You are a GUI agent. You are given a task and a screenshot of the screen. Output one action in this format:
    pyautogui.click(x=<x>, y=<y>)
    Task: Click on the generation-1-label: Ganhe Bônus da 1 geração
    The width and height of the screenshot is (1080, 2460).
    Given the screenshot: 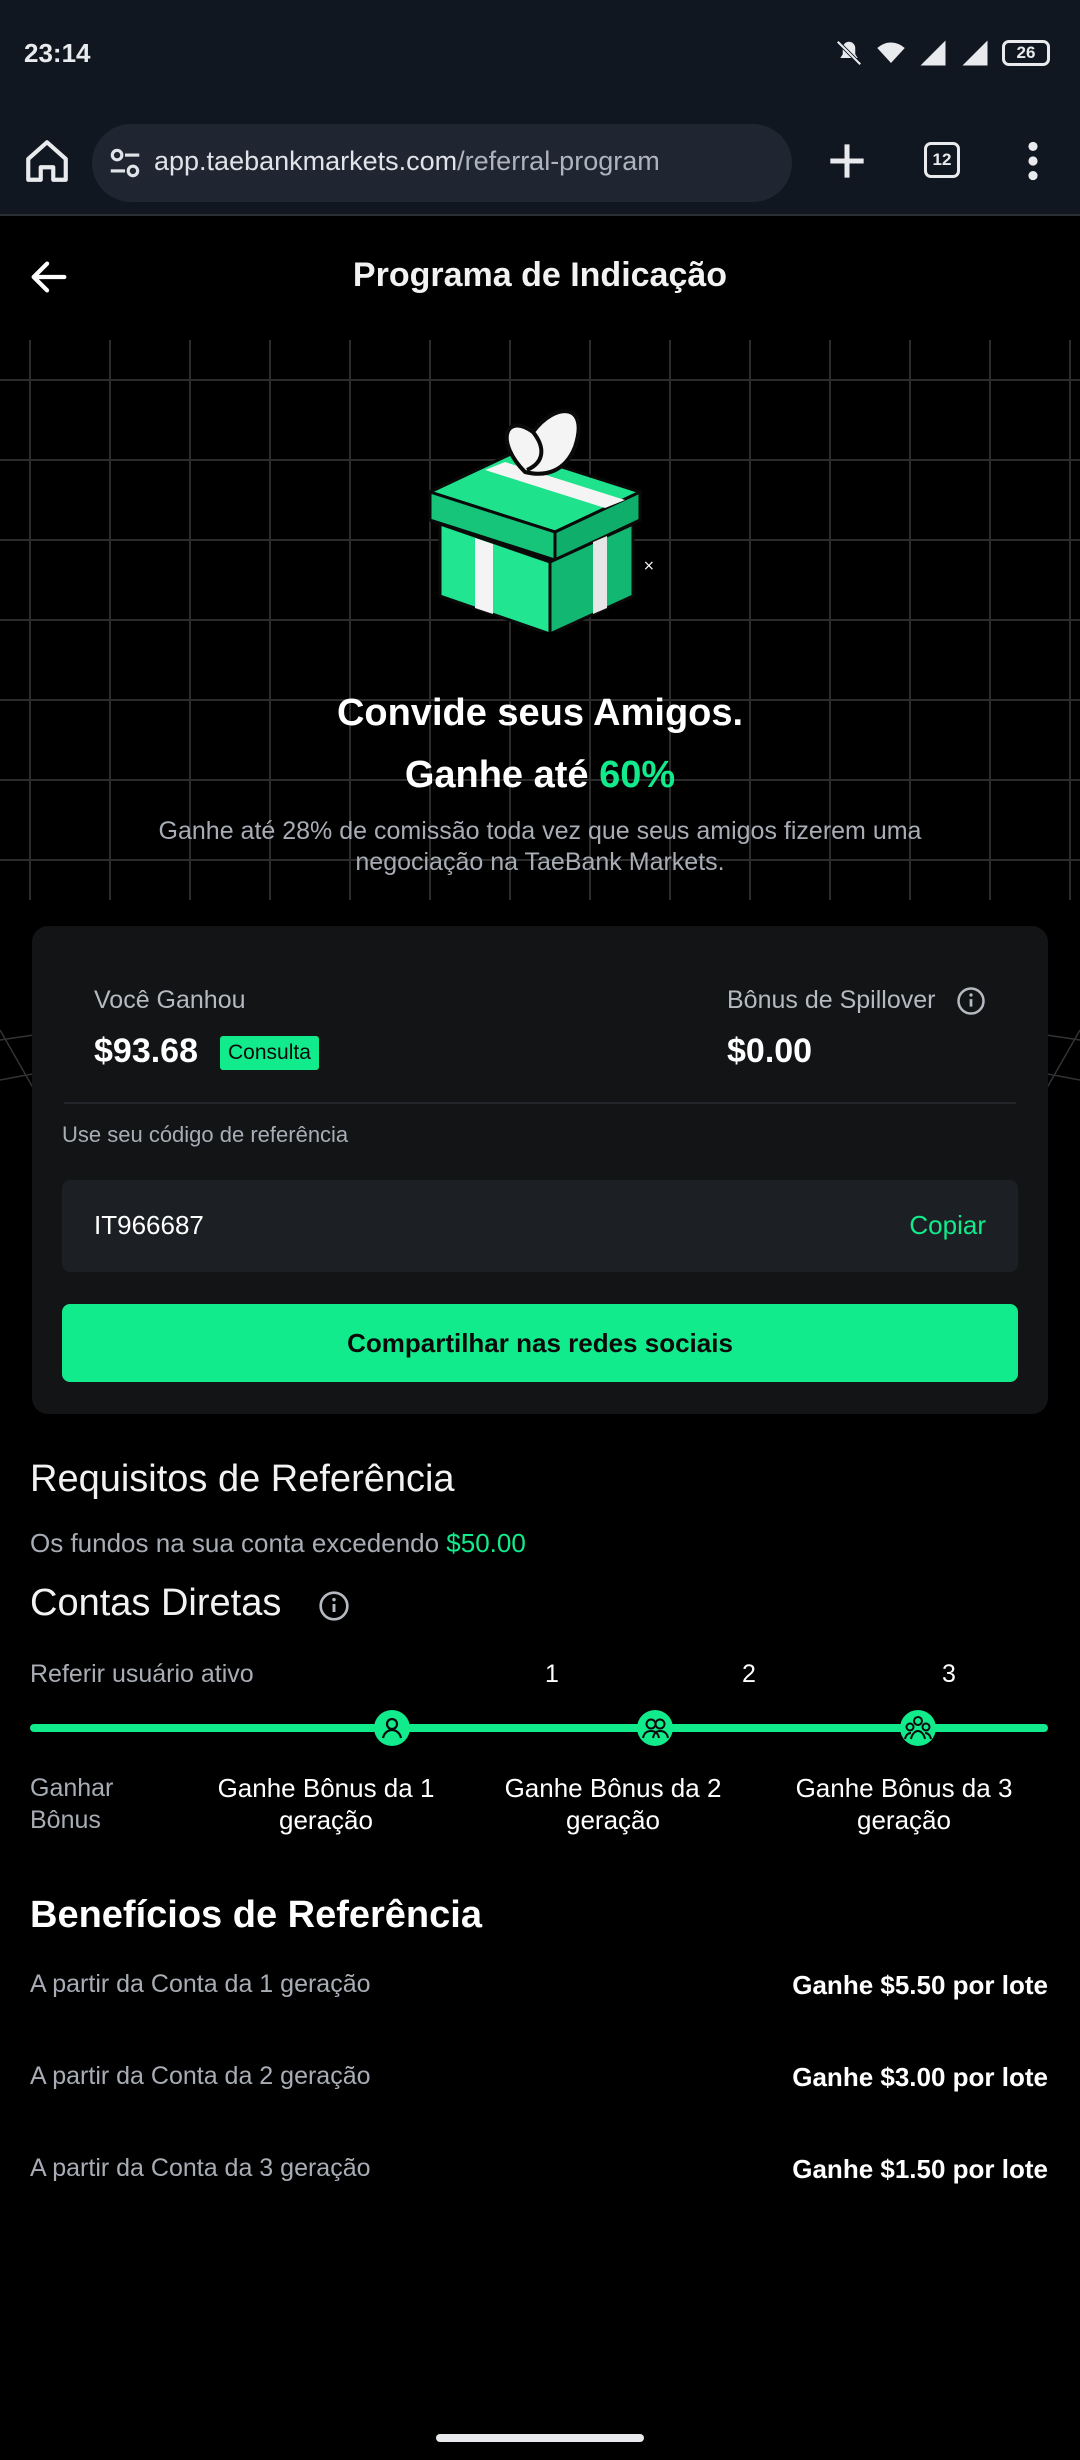 What is the action you would take?
    pyautogui.click(x=326, y=1804)
    